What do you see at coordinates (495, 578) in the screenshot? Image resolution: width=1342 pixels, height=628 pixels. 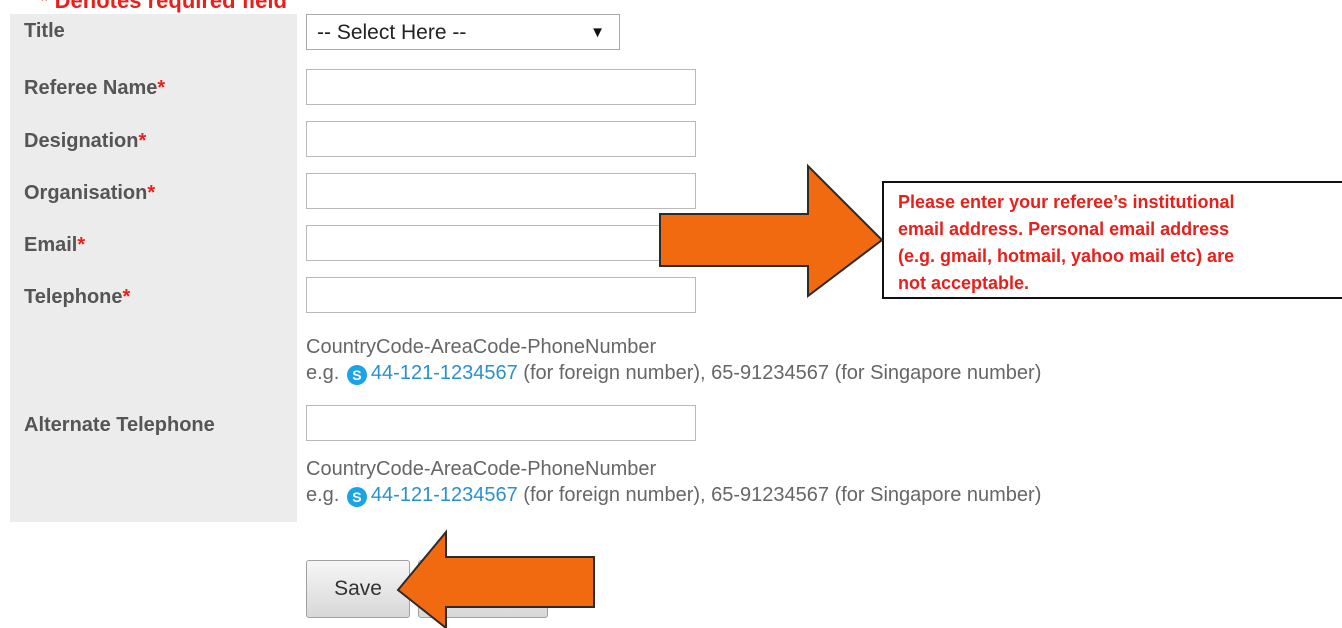 I see `left-arrow-icon` at bounding box center [495, 578].